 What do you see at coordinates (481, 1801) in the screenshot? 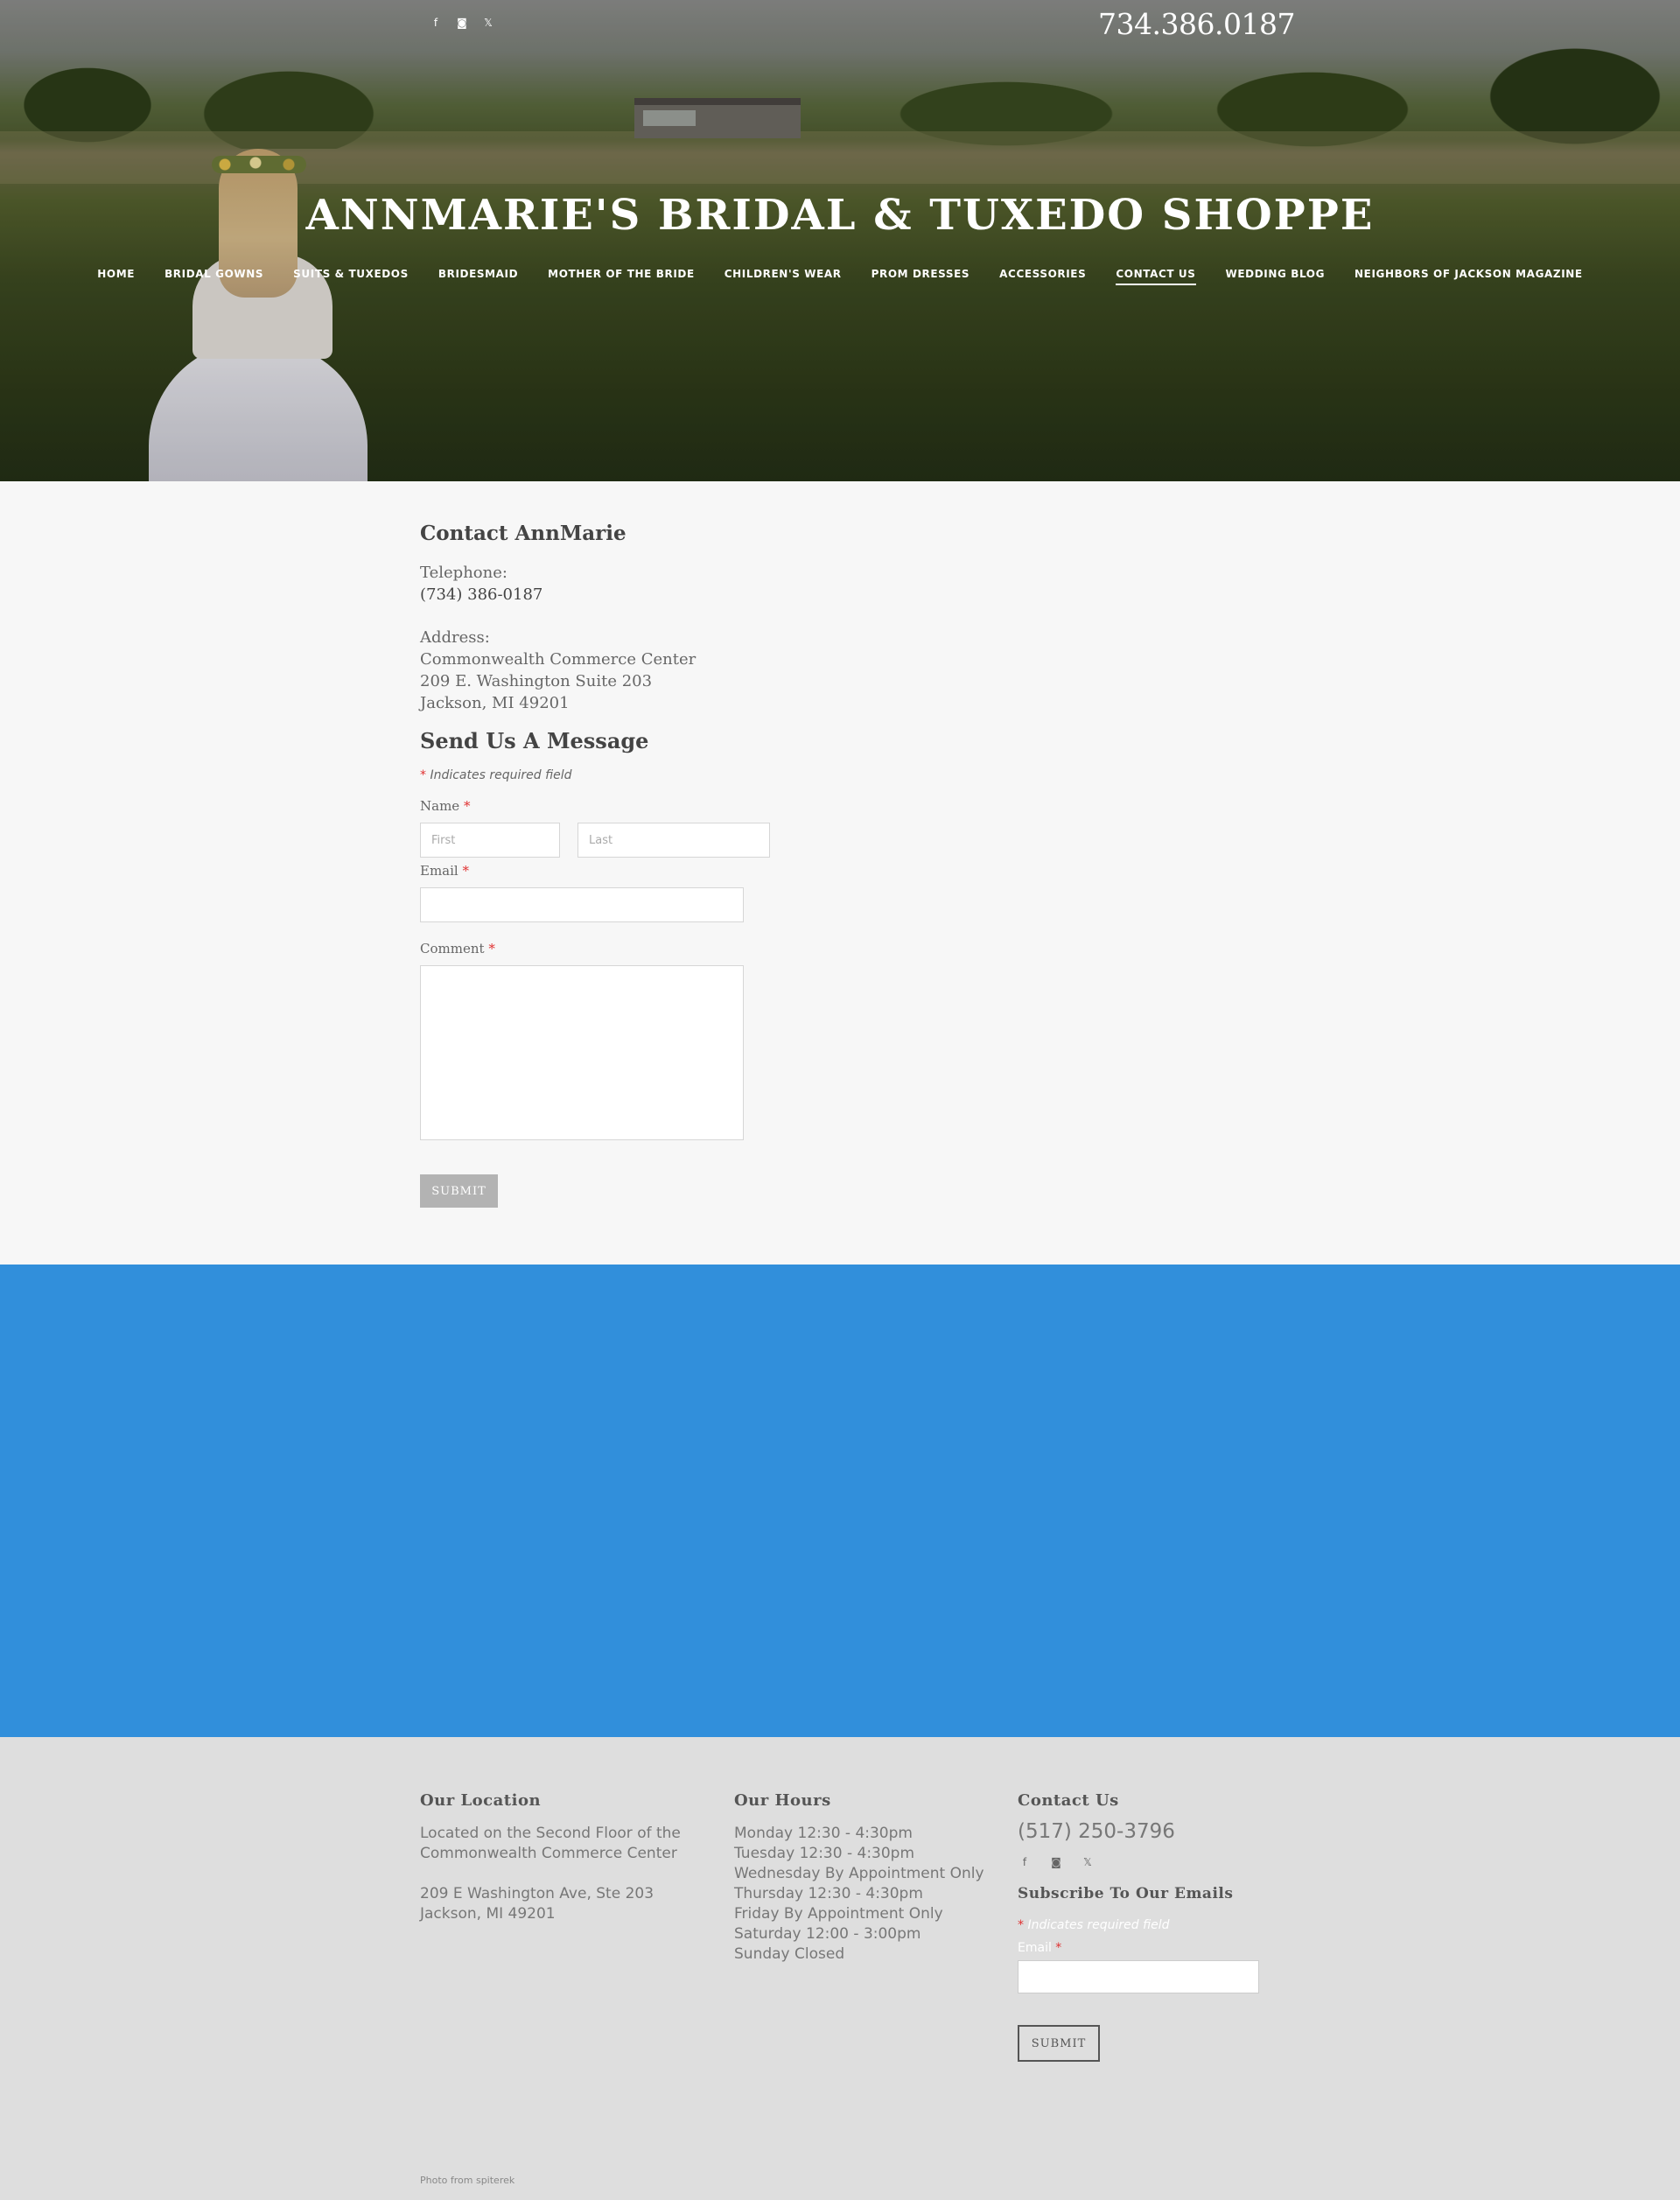
I see `footer-location-title: Our Location` at bounding box center [481, 1801].